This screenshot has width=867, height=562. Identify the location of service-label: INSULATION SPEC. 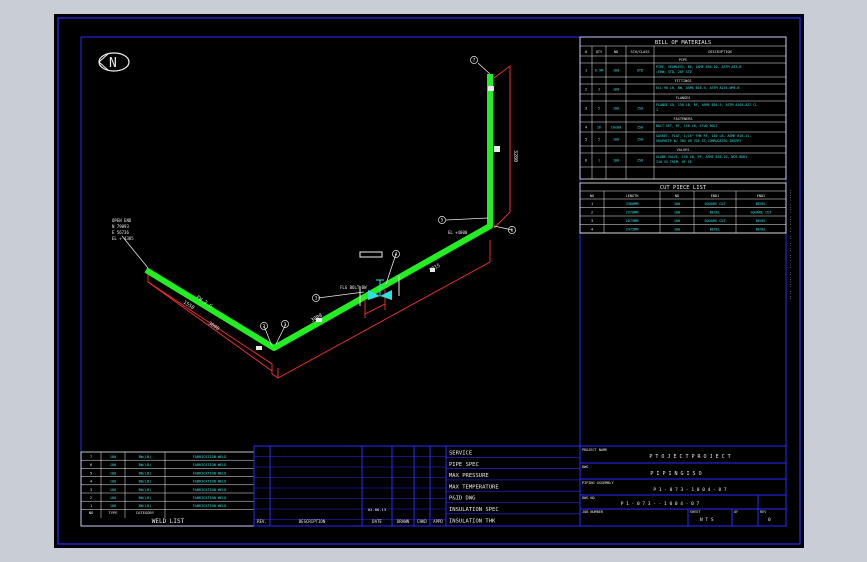
(474, 510).